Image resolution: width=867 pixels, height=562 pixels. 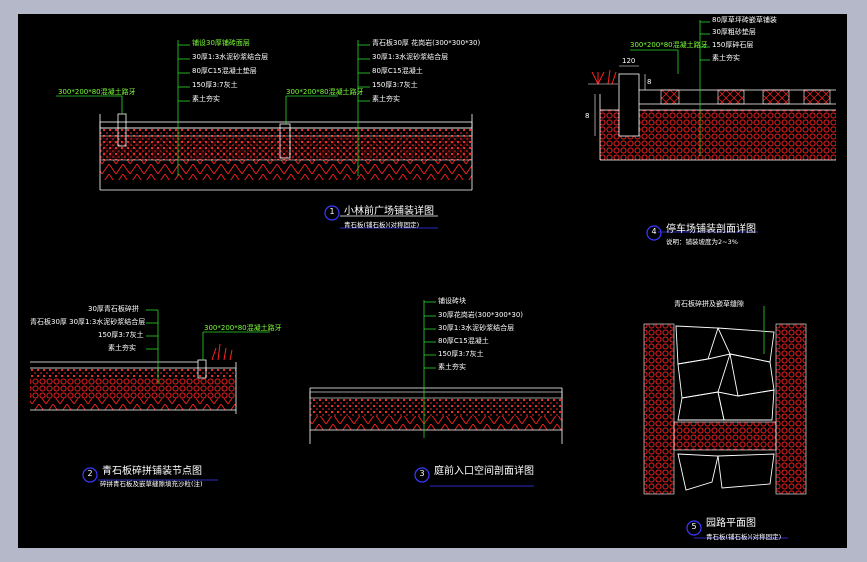 I want to click on d1-layer-left-5: 素土夯实, so click(x=206, y=99).